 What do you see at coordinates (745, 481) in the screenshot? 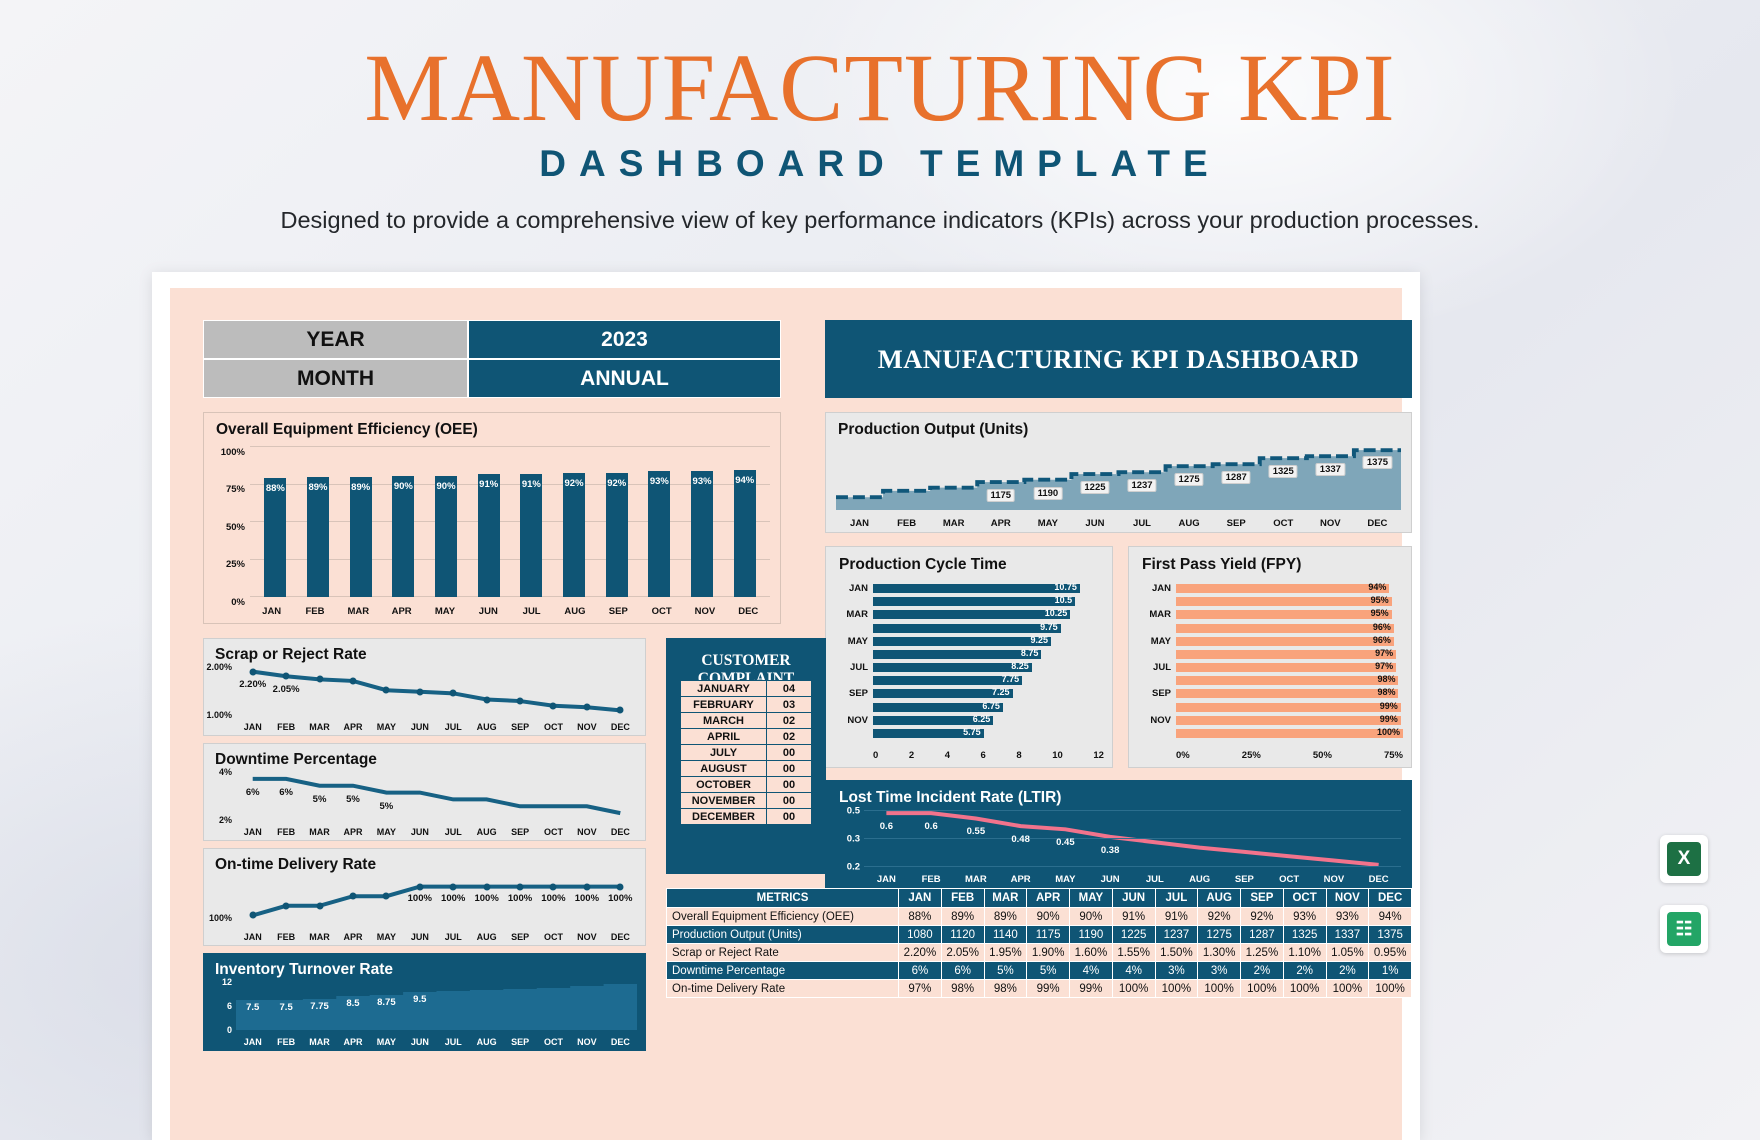
I see `bar-value-label: 94%` at bounding box center [745, 481].